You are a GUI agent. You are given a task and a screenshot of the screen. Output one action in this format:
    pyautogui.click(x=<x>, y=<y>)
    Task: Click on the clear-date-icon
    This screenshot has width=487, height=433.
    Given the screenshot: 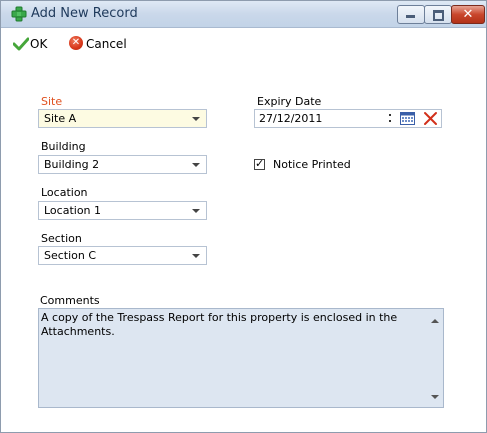 What is the action you would take?
    pyautogui.click(x=430, y=118)
    